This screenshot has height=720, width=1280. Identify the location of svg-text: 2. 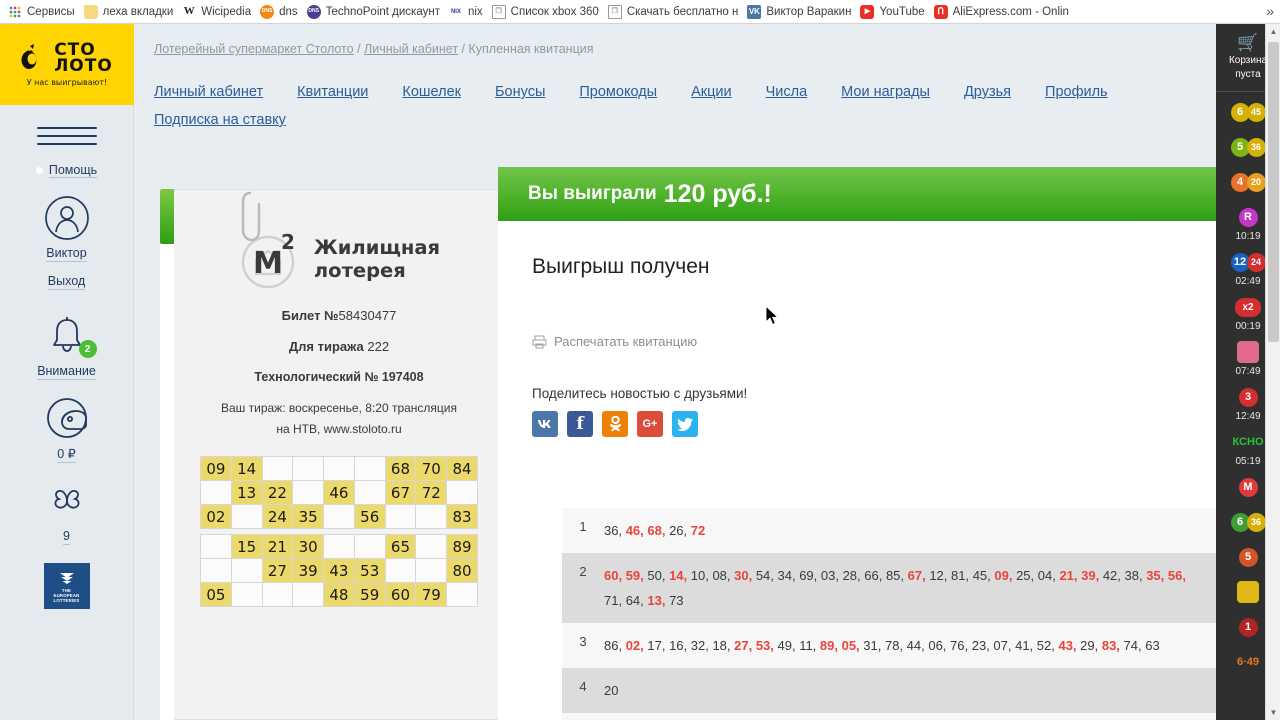
(288, 242).